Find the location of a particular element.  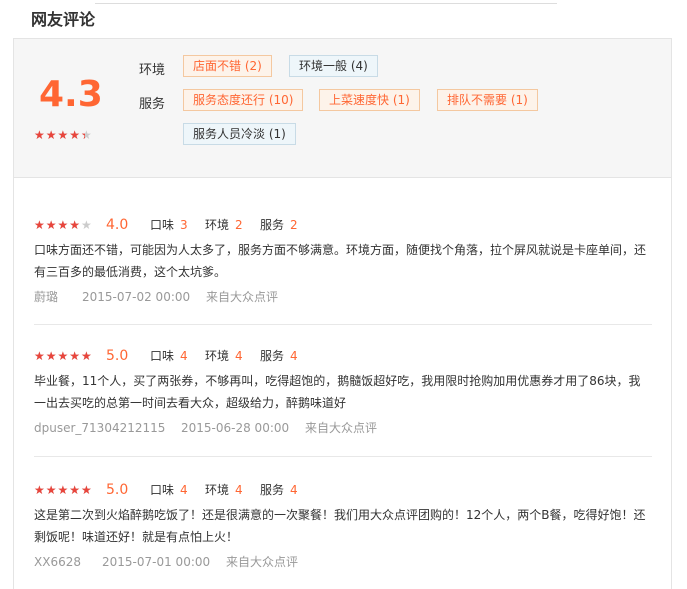

env-score: 环境 2 is located at coordinates (224, 225).